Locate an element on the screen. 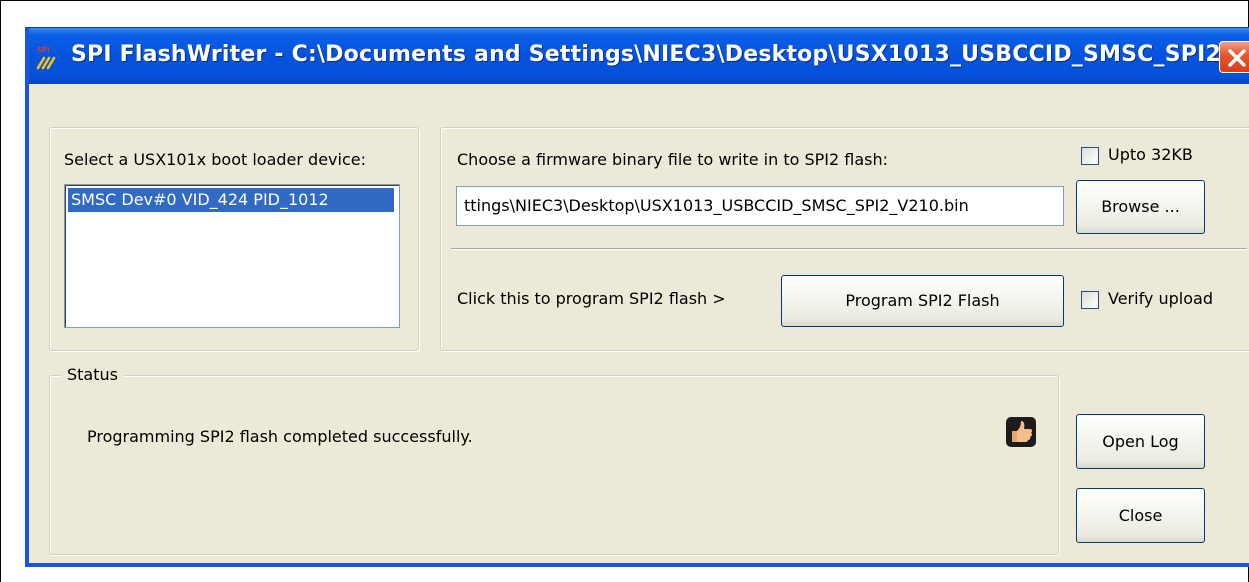  title-close-button is located at coordinates (1234, 57).